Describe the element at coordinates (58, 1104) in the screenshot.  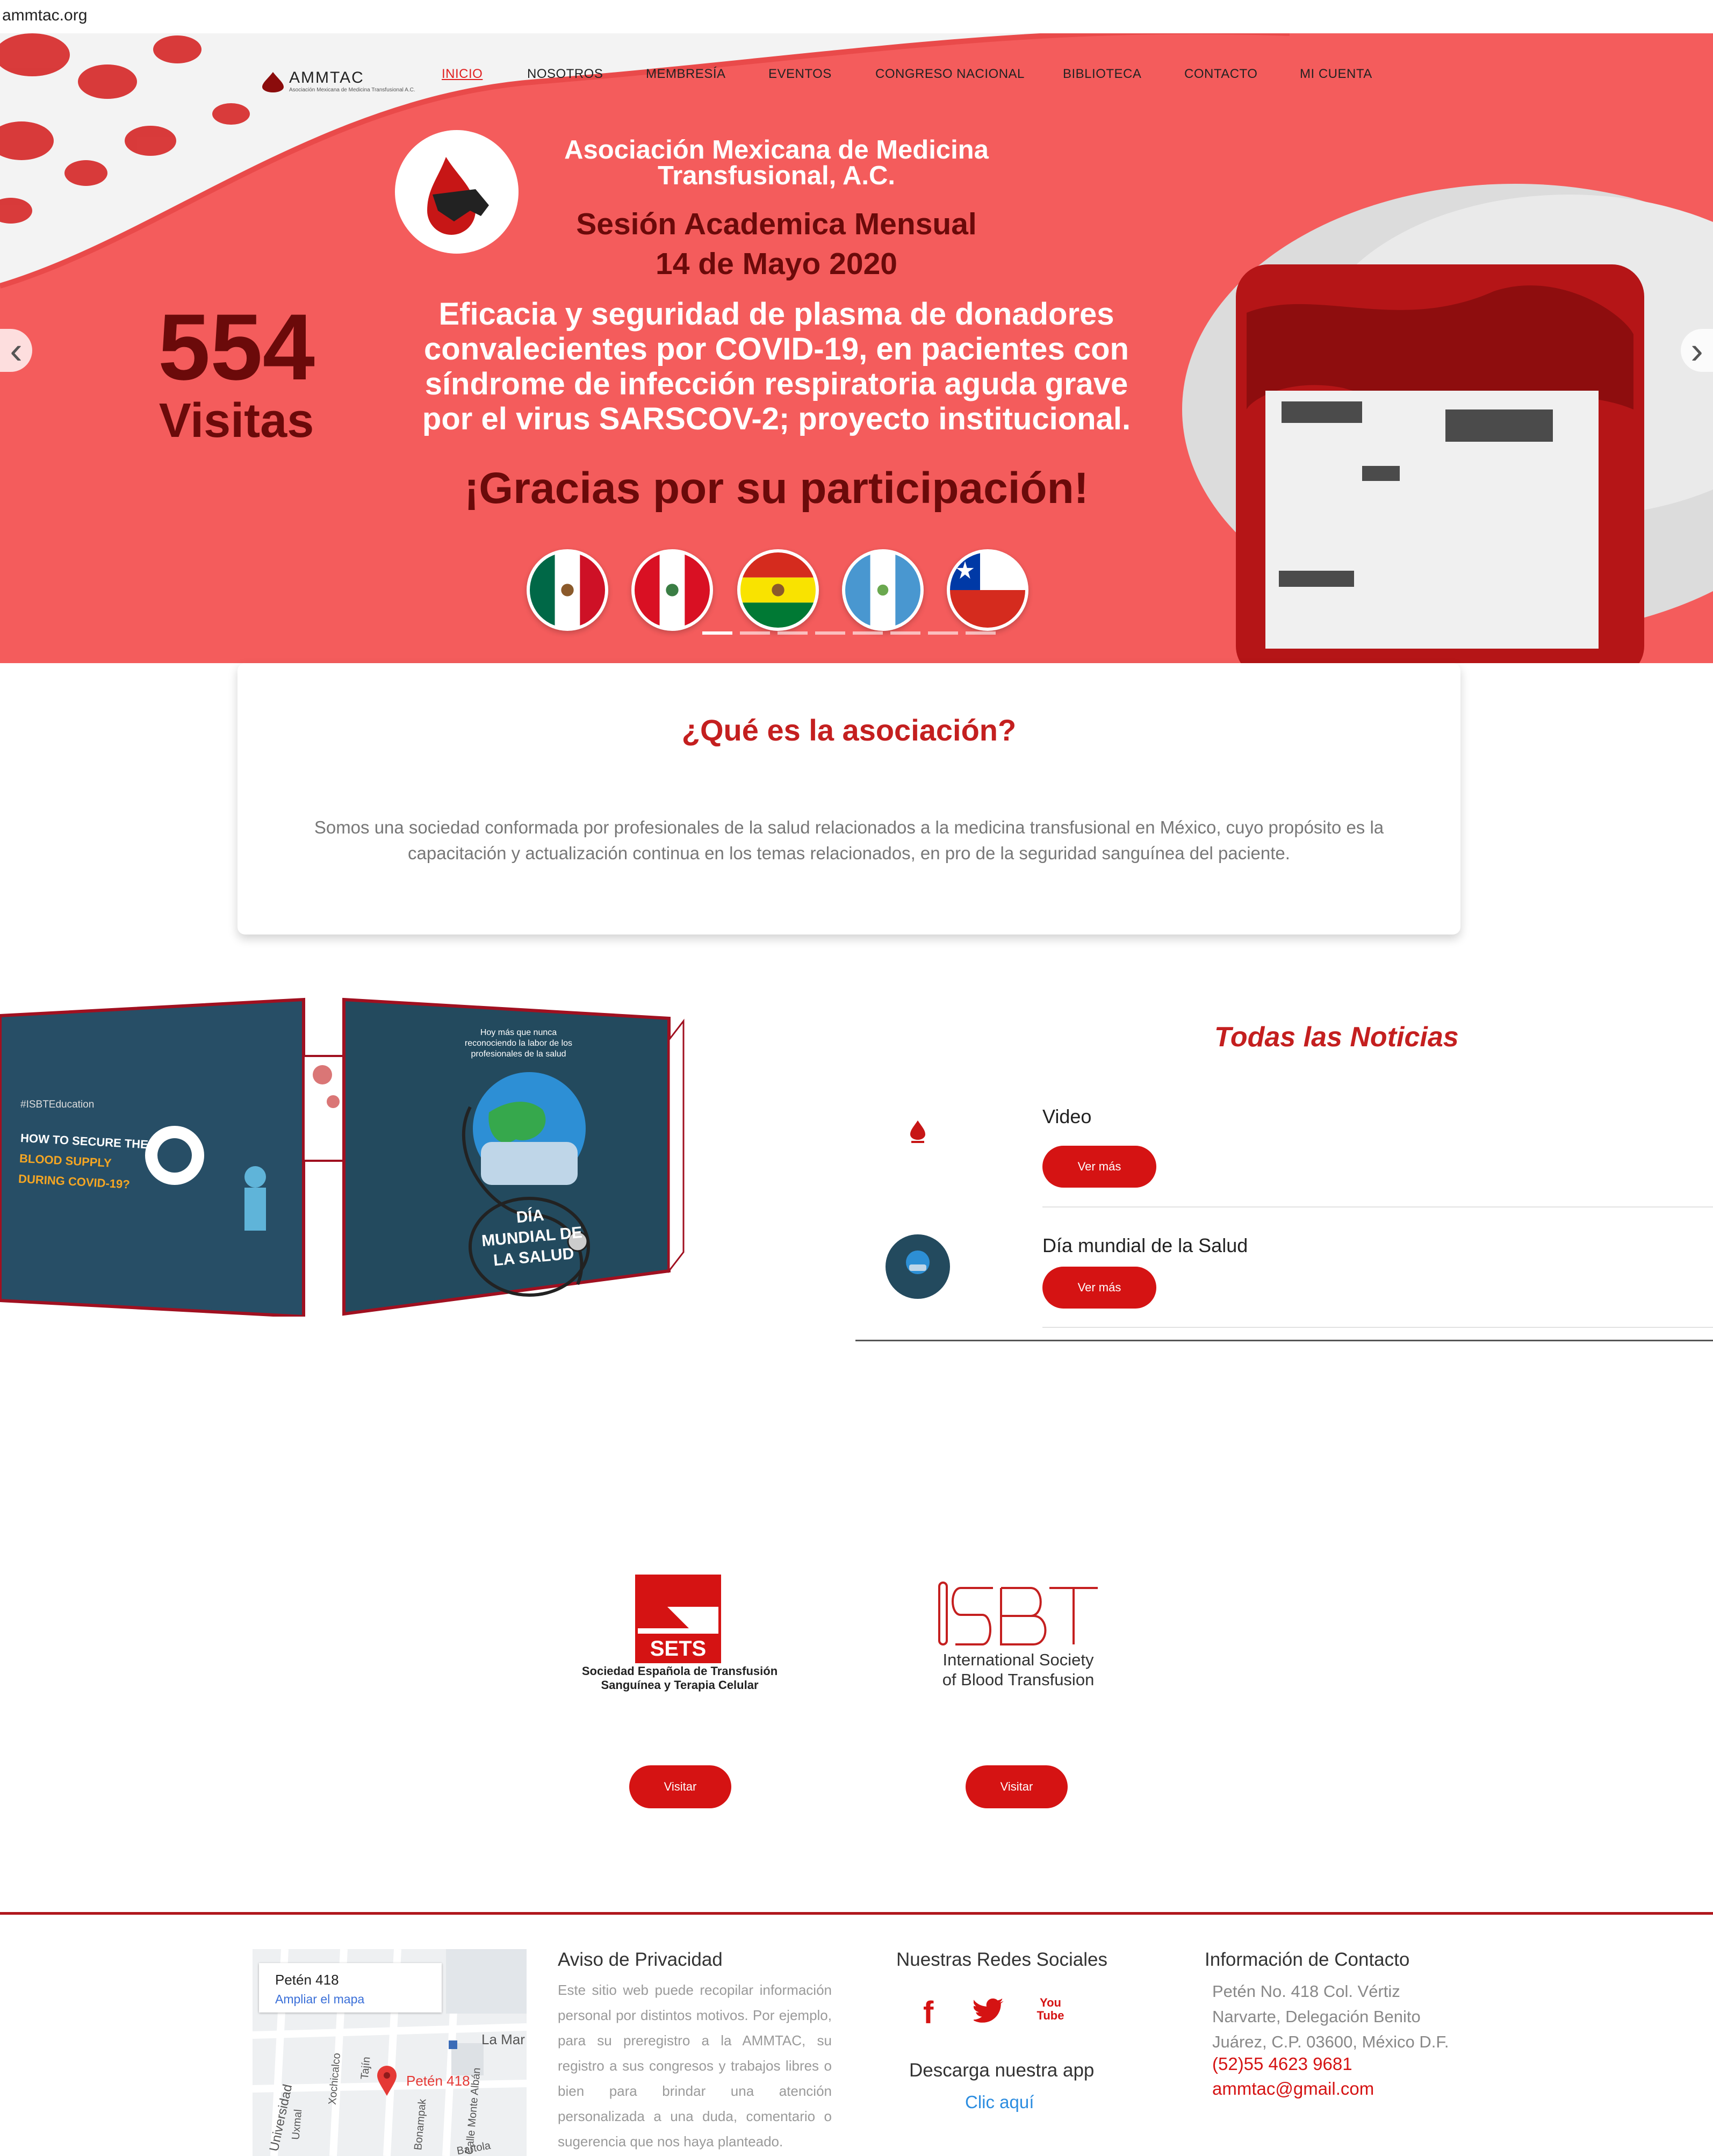
I see `gallery-panel1-tag: #ISBTEducation` at that location.